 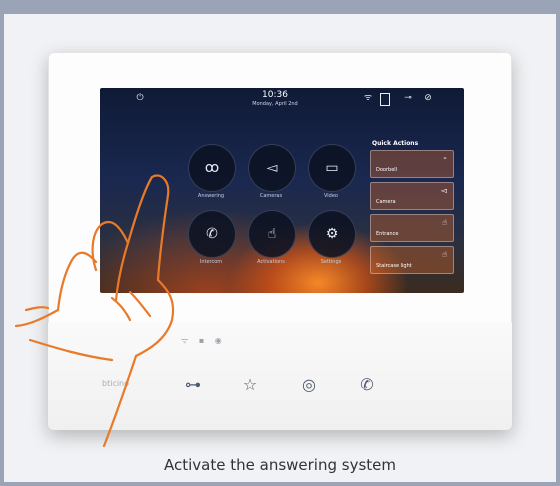 What do you see at coordinates (71, 350) in the screenshot?
I see `palm-lower` at bounding box center [71, 350].